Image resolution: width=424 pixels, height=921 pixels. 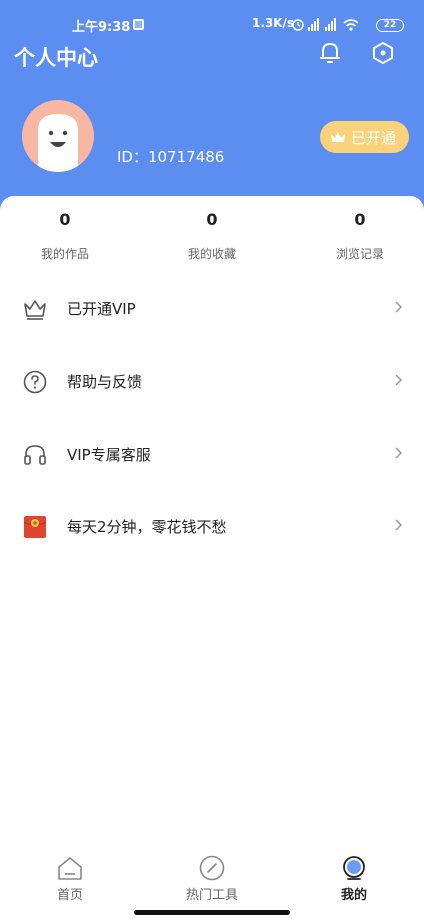 I want to click on compass-icon, so click(x=212, y=868).